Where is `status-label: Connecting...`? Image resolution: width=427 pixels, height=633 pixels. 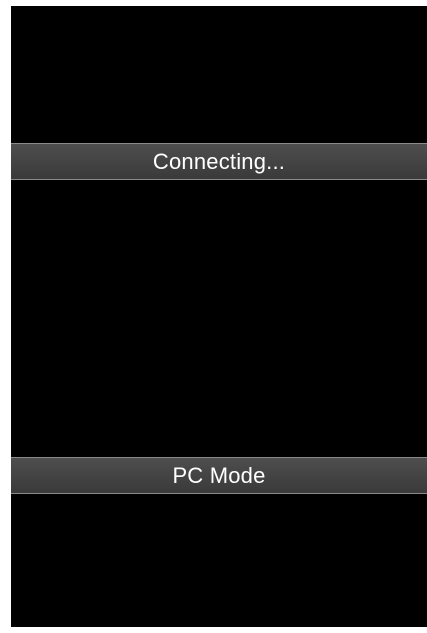 status-label: Connecting... is located at coordinates (219, 161).